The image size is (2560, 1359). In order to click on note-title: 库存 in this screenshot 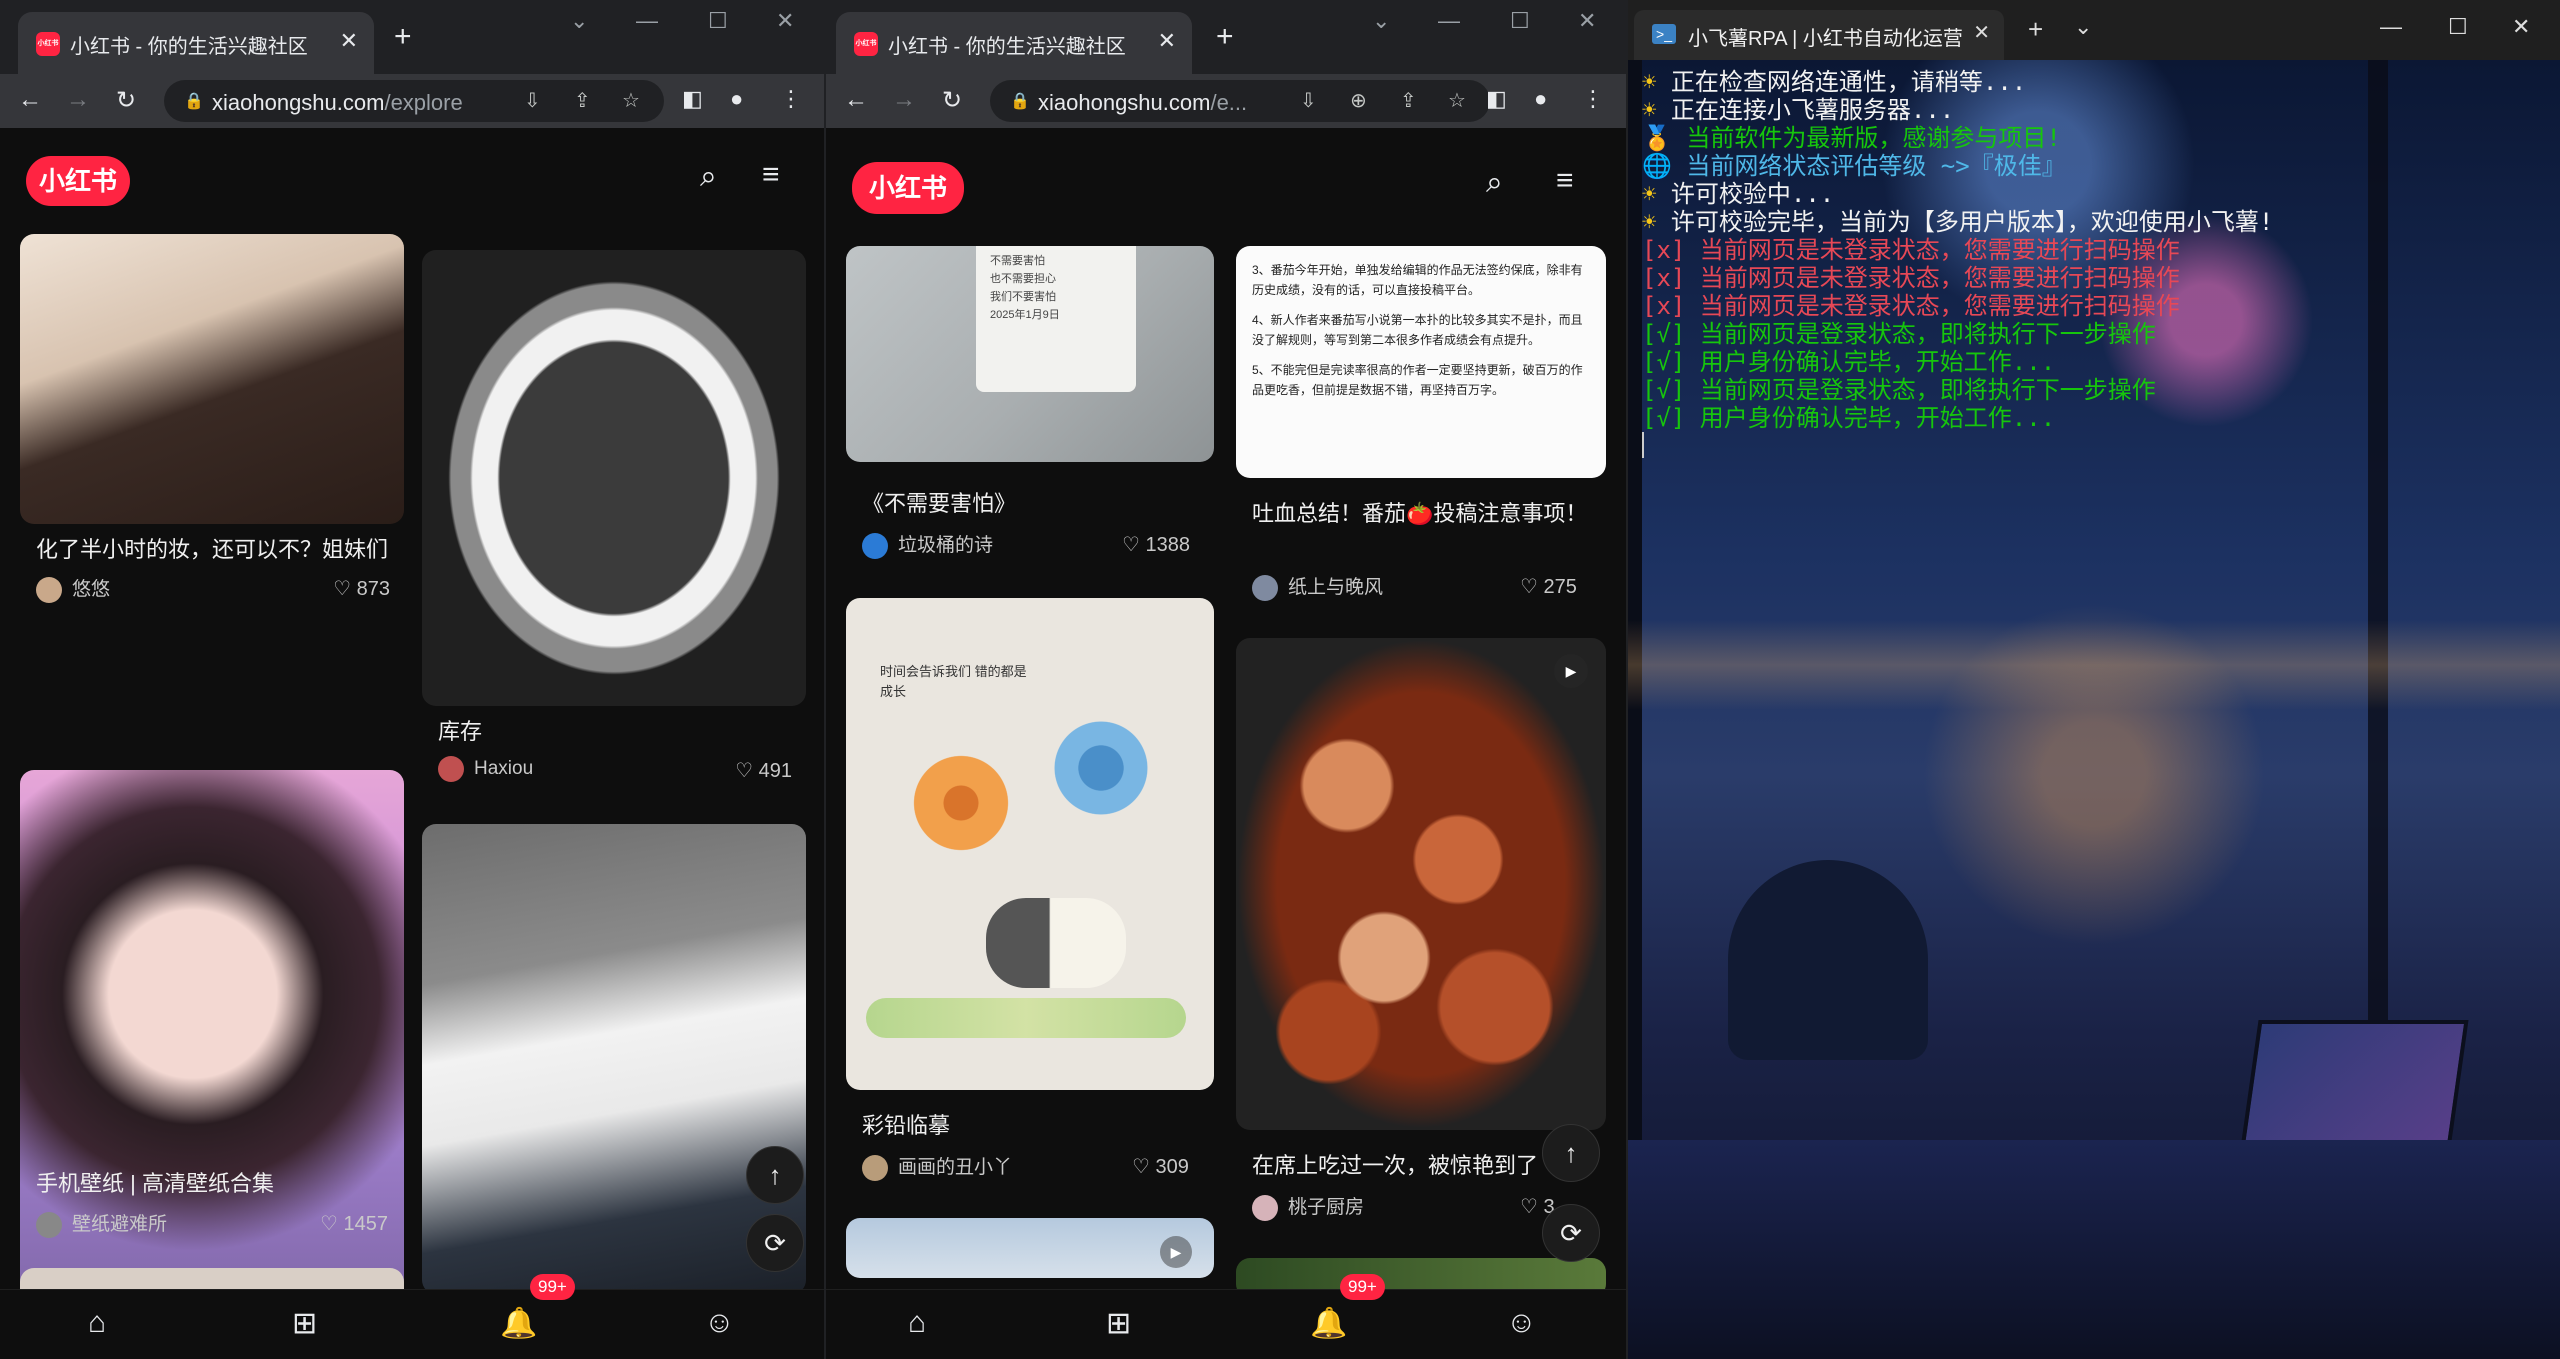, I will do `click(616, 732)`.